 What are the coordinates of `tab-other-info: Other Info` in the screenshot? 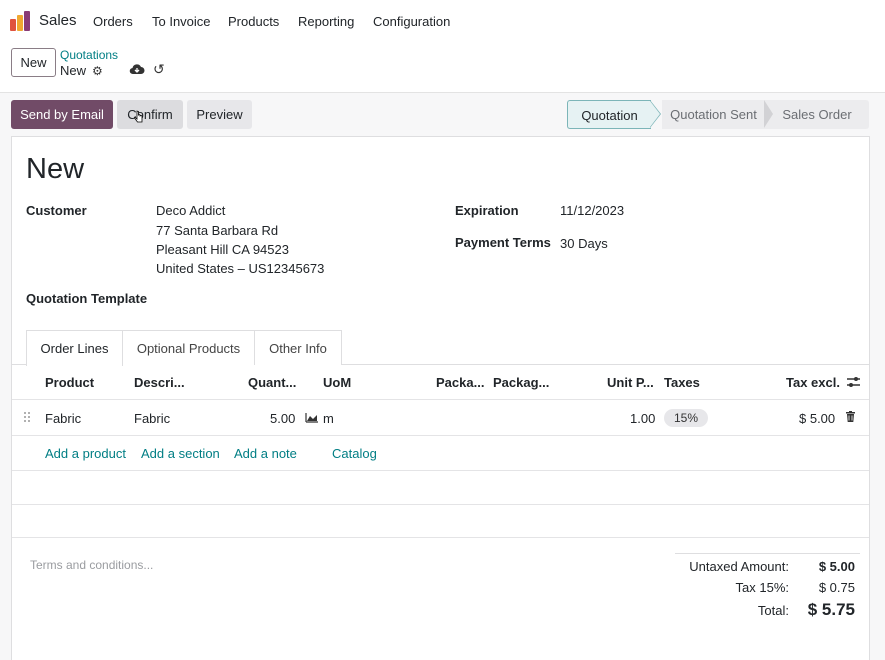 It's located at (298, 347).